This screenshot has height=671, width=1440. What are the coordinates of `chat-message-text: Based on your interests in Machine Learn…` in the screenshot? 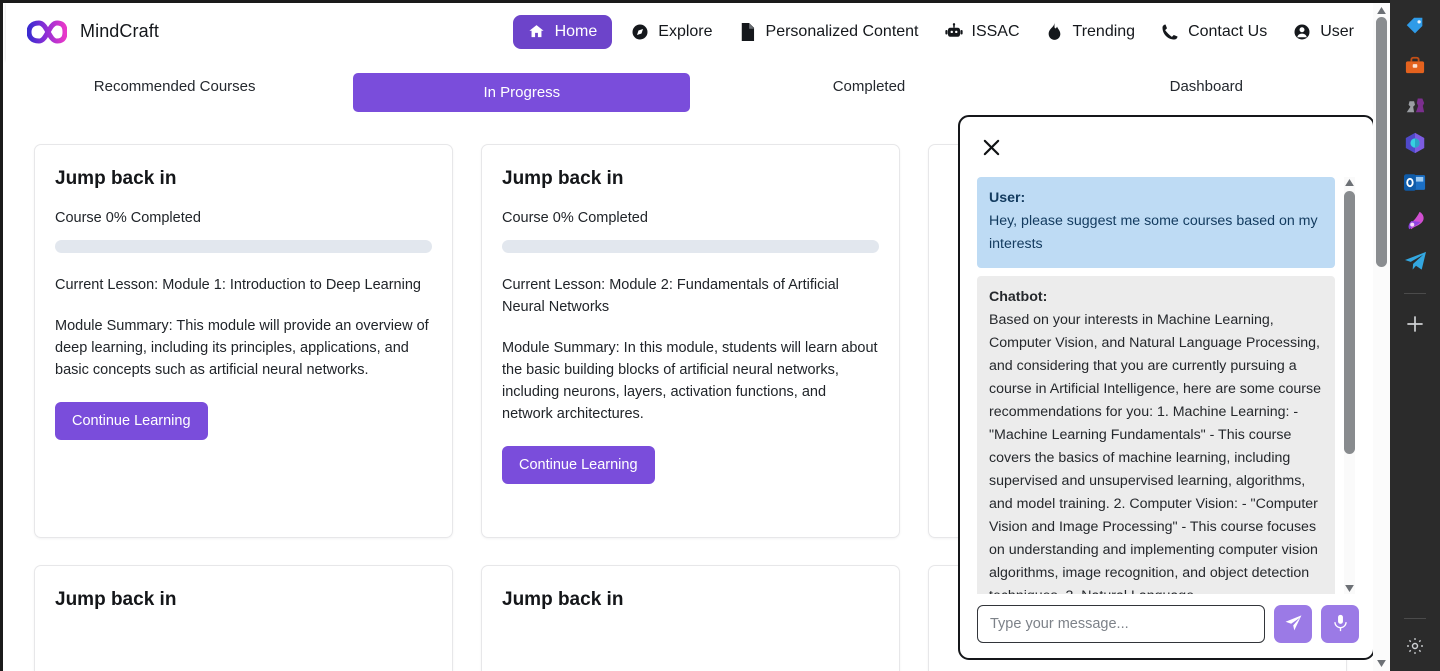 It's located at (1155, 453).